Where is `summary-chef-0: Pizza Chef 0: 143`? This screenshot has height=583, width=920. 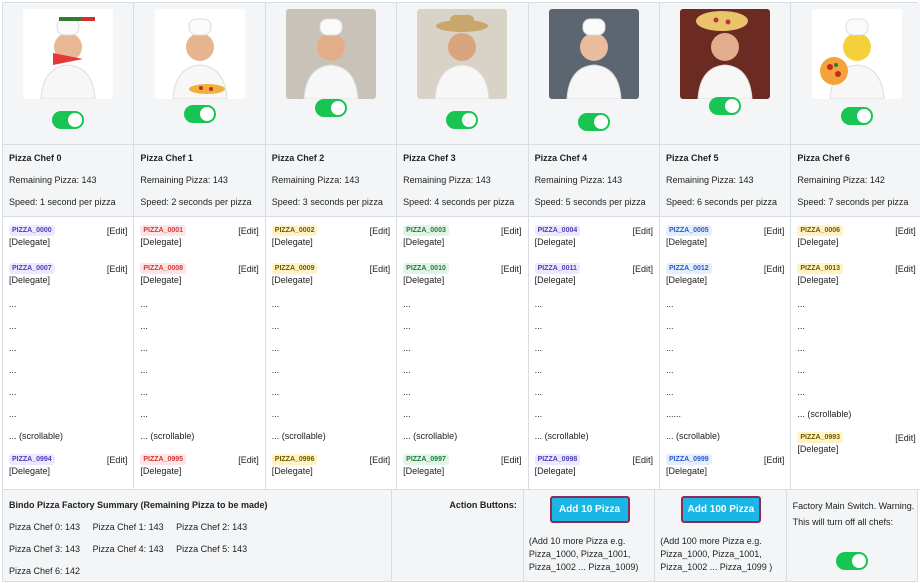 summary-chef-0: Pizza Chef 0: 143 is located at coordinates (45, 527).